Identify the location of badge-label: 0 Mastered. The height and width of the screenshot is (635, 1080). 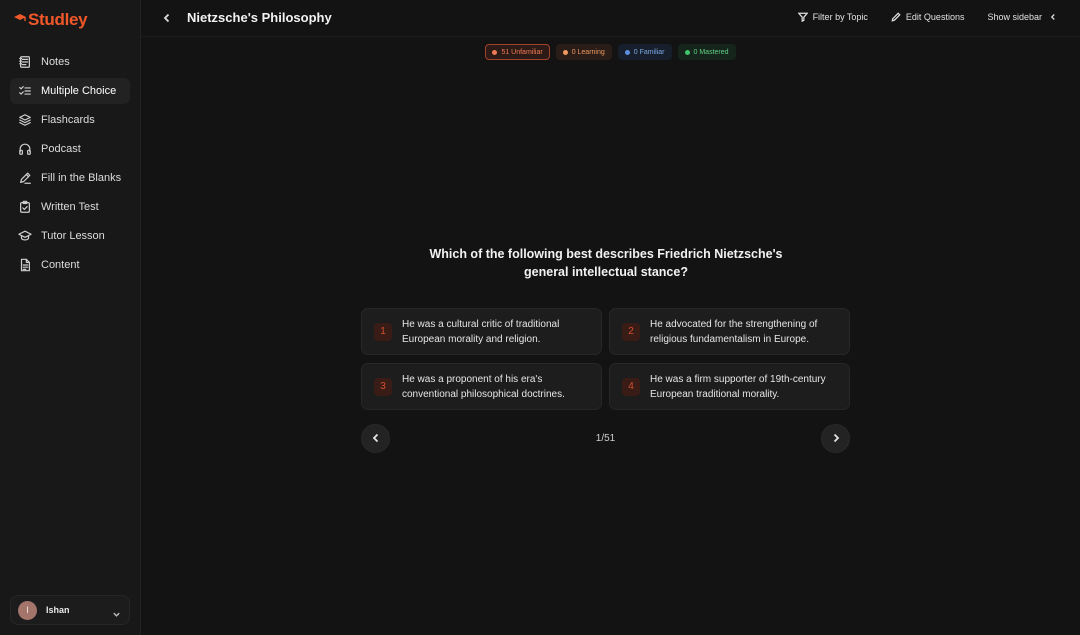
(711, 52).